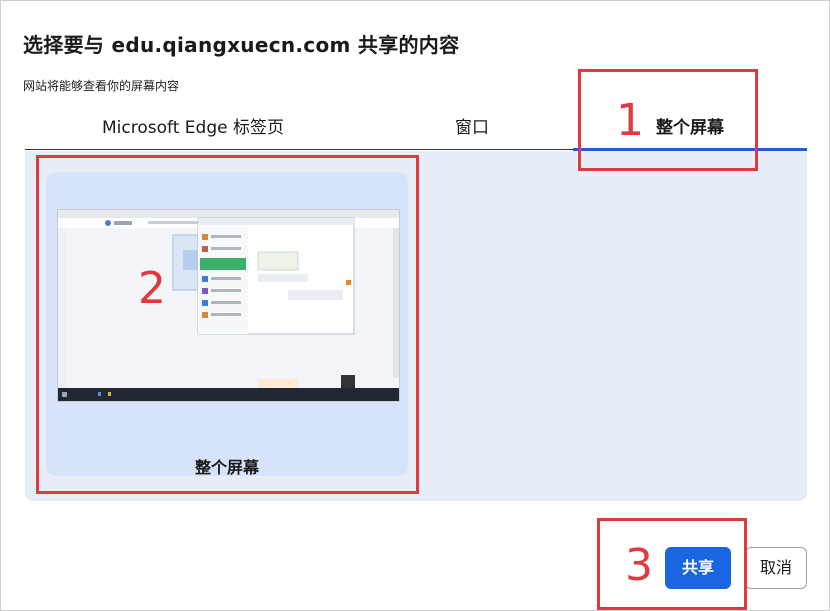 This screenshot has width=830, height=611. Describe the element at coordinates (630, 120) in the screenshot. I see `annotation-number-1: 1` at that location.